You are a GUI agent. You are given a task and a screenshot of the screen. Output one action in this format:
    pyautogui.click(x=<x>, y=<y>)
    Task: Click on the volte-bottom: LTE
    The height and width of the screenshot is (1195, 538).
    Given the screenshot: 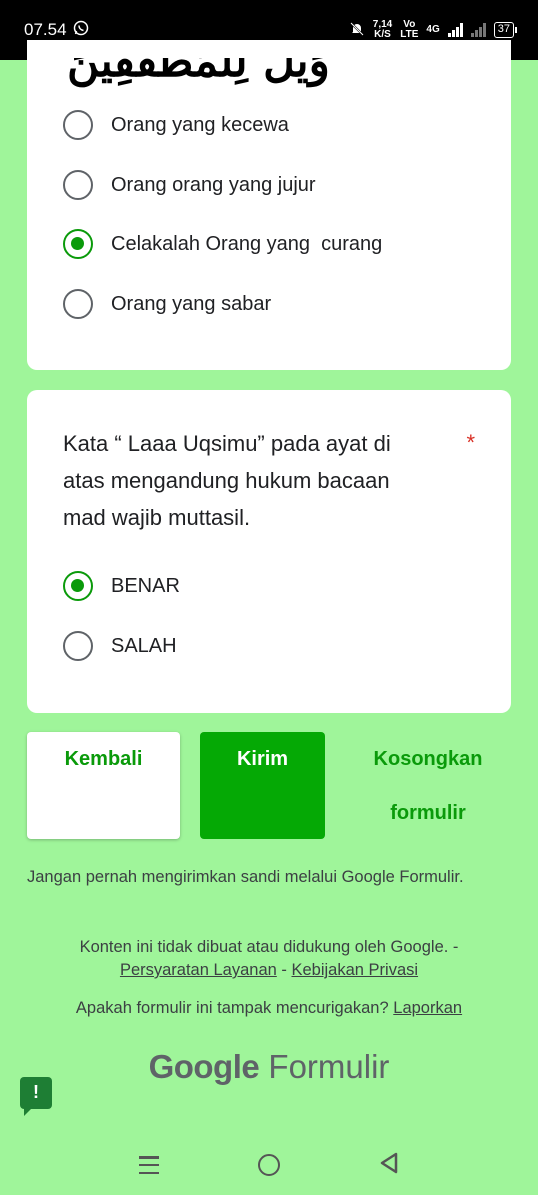 What is the action you would take?
    pyautogui.click(x=409, y=34)
    